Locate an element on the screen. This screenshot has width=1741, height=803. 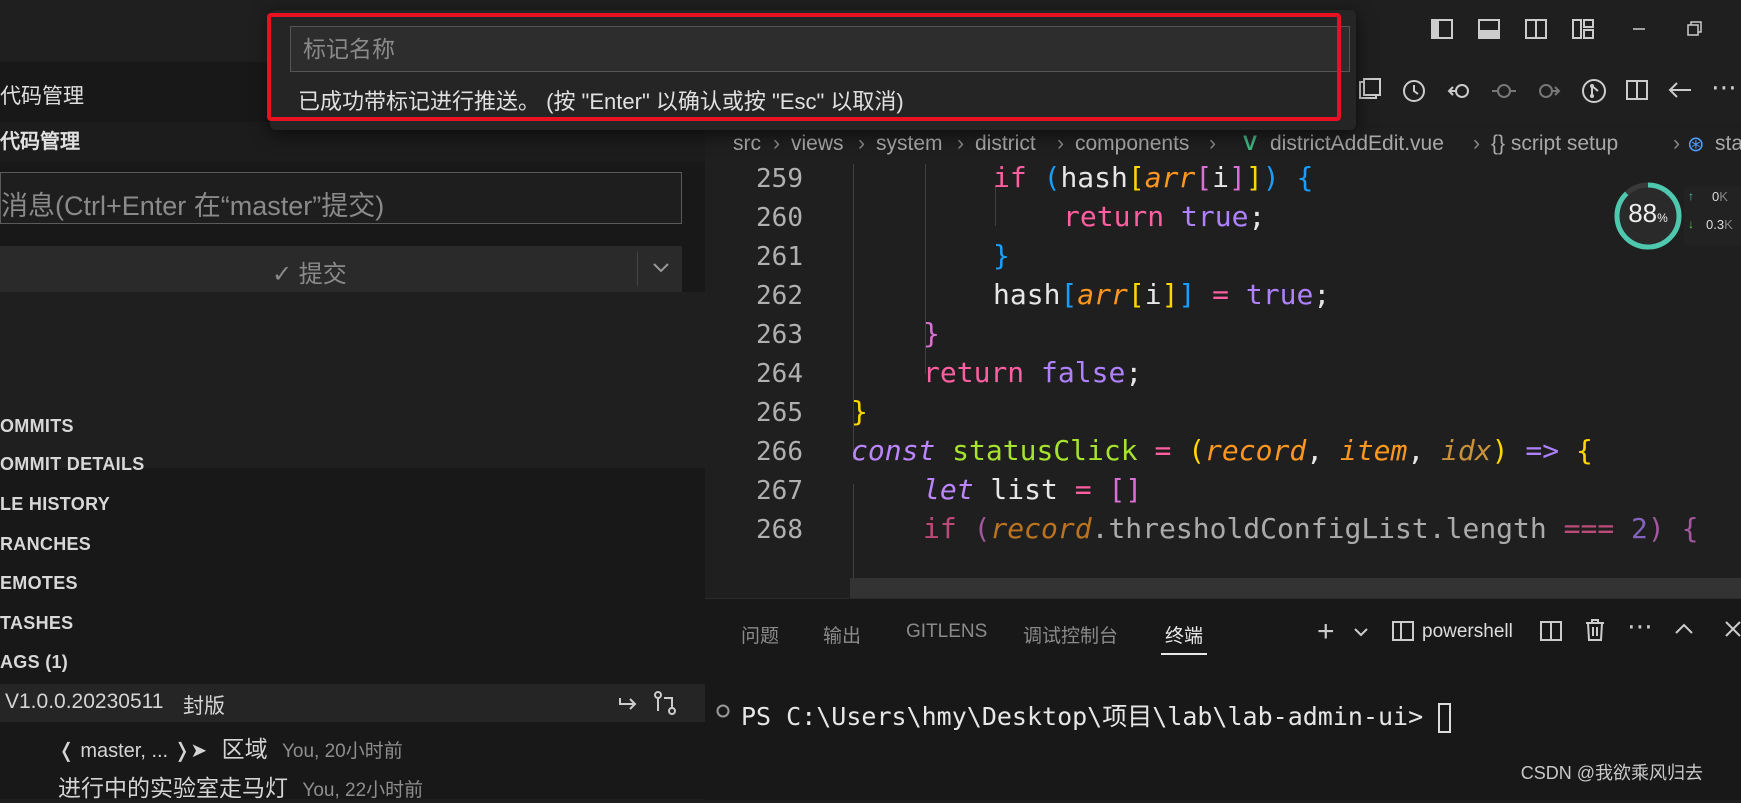
tab-output: 输出 is located at coordinates (842, 634).